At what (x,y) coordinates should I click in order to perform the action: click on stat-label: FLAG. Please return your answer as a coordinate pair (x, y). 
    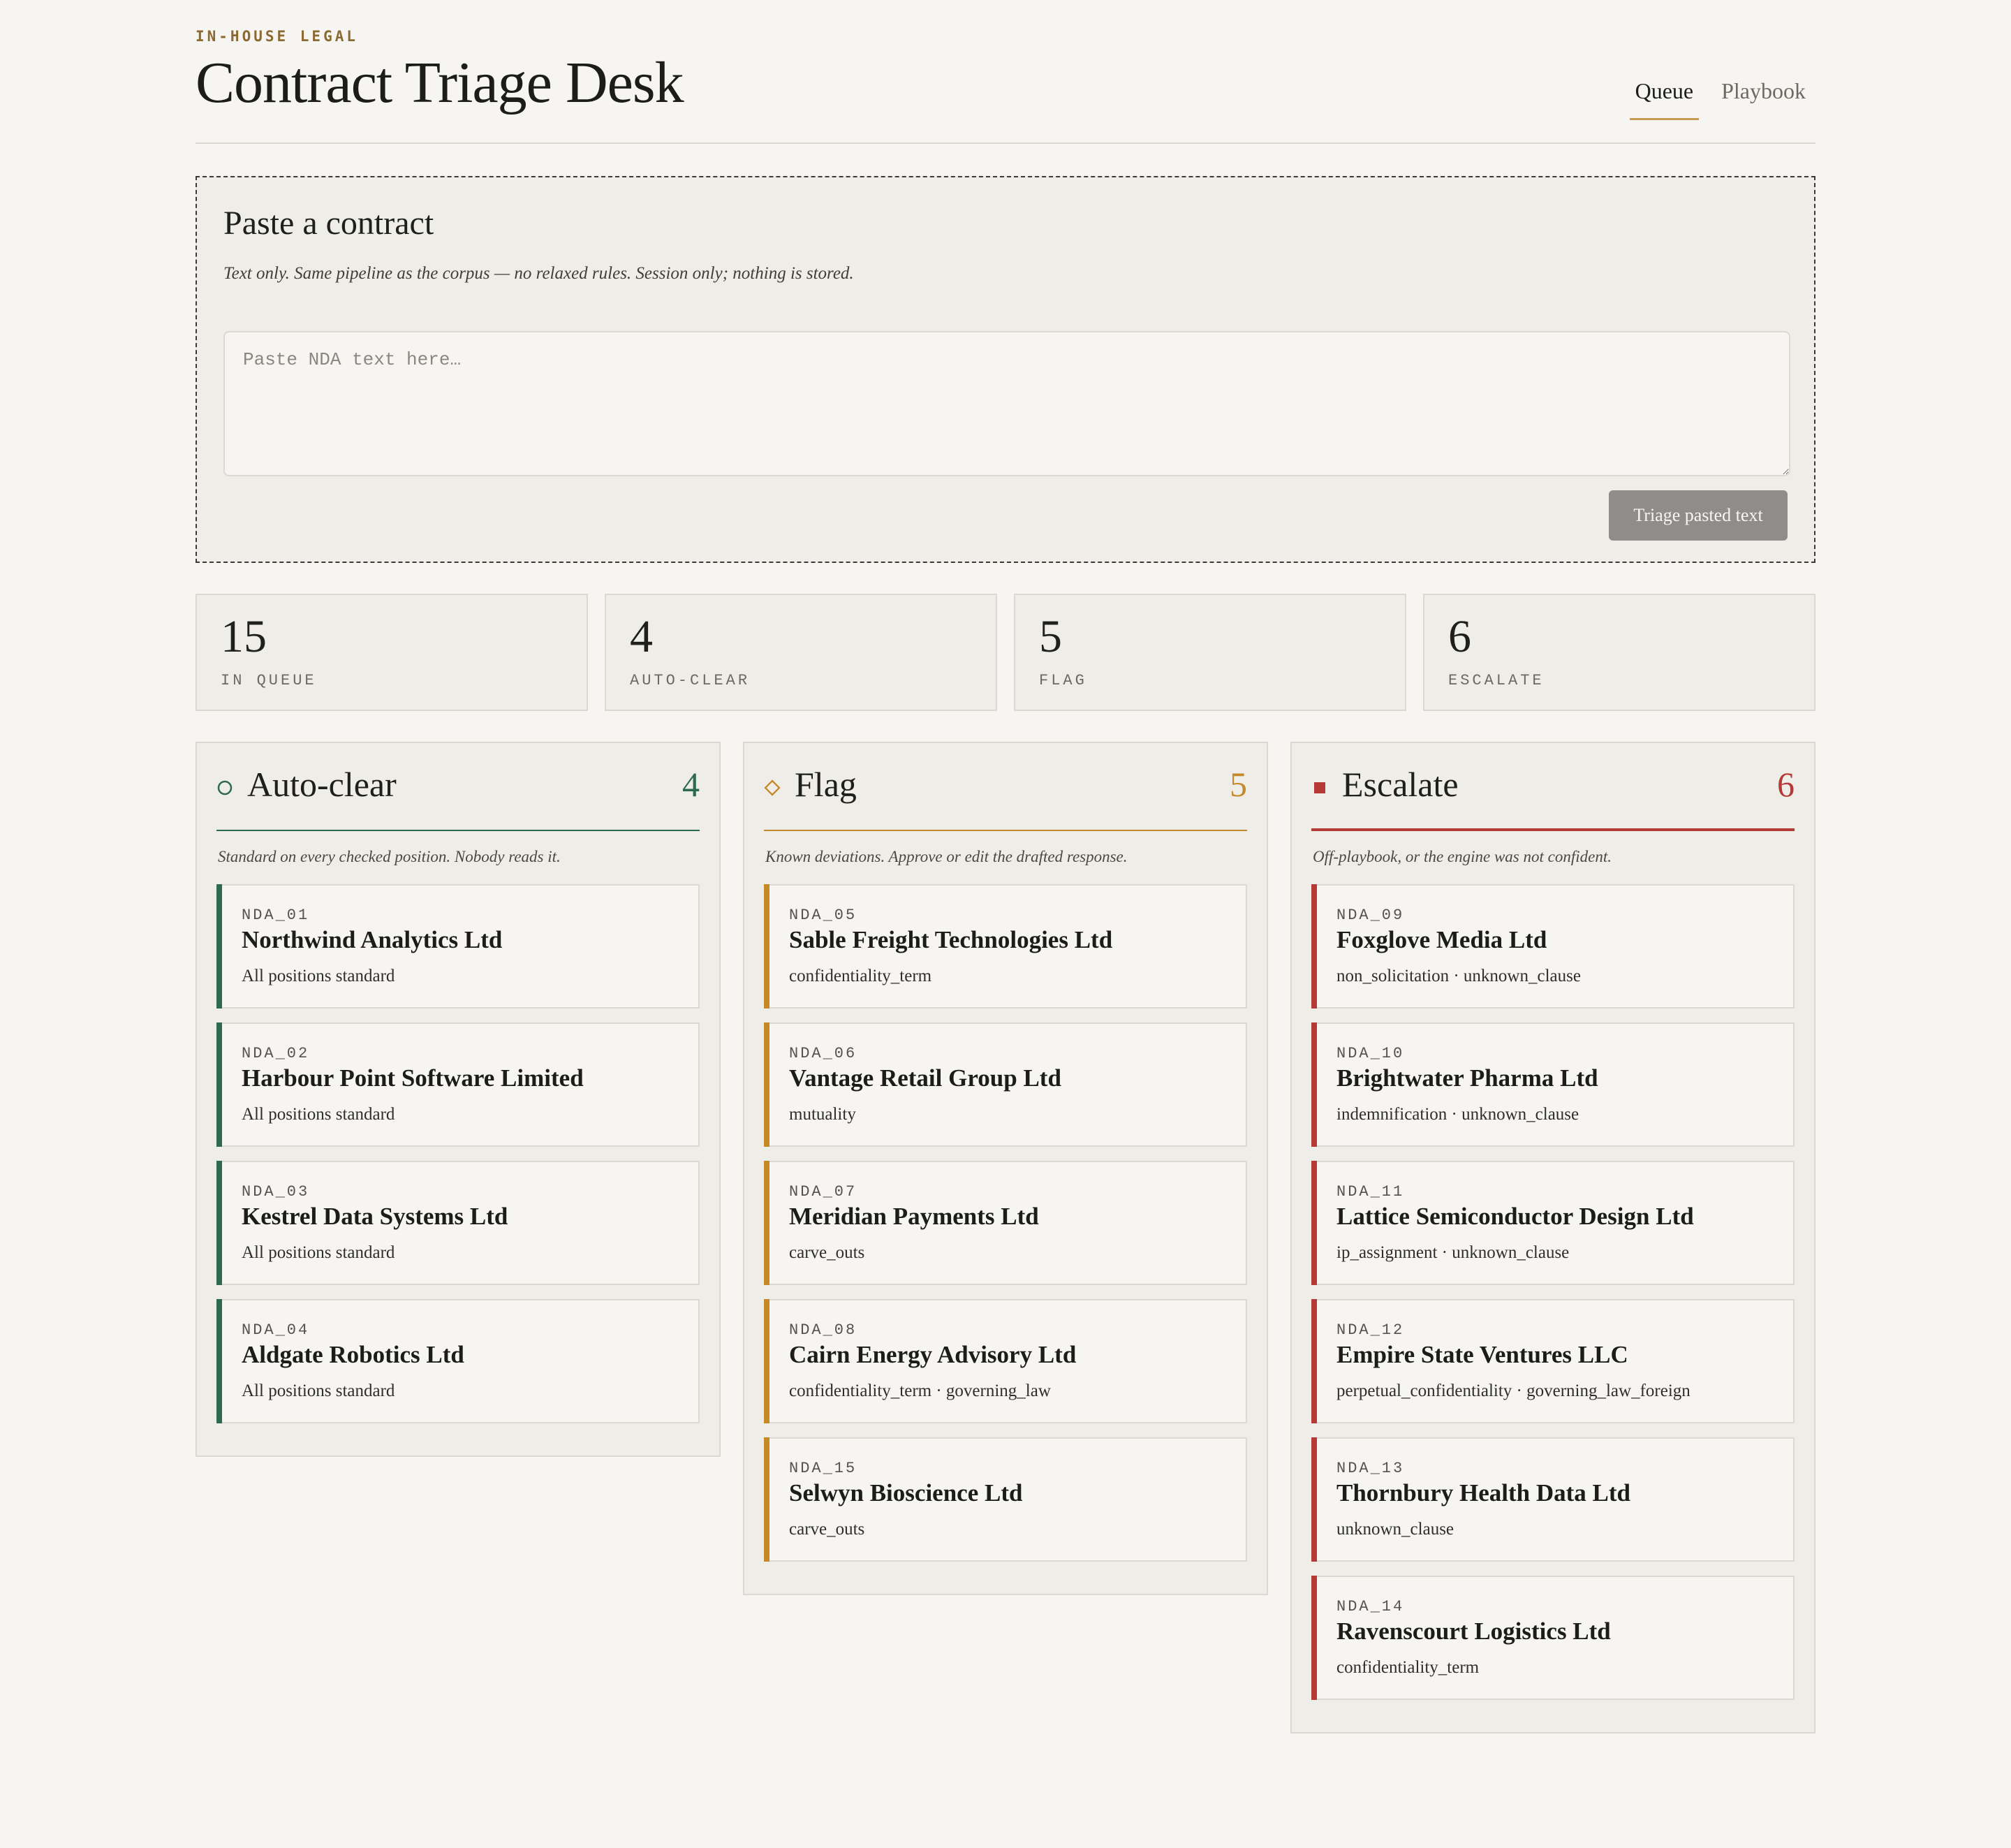
    Looking at the image, I should click on (1063, 680).